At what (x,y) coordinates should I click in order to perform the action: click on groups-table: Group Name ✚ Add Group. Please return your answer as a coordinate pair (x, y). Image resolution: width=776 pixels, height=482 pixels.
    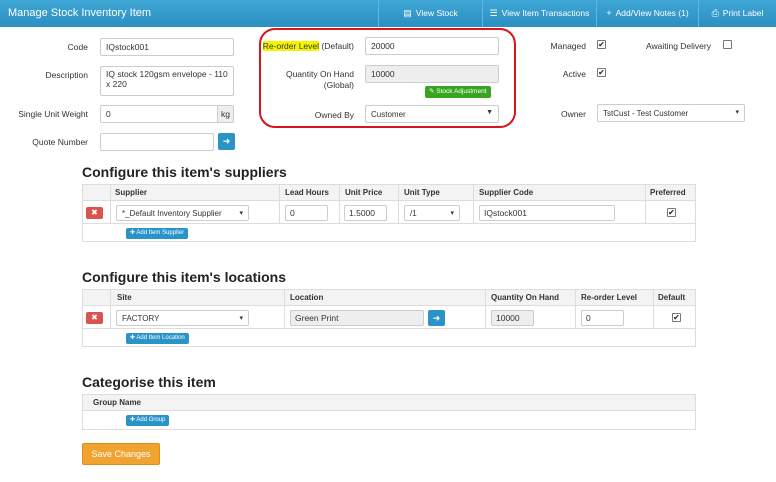
    Looking at the image, I should click on (389, 412).